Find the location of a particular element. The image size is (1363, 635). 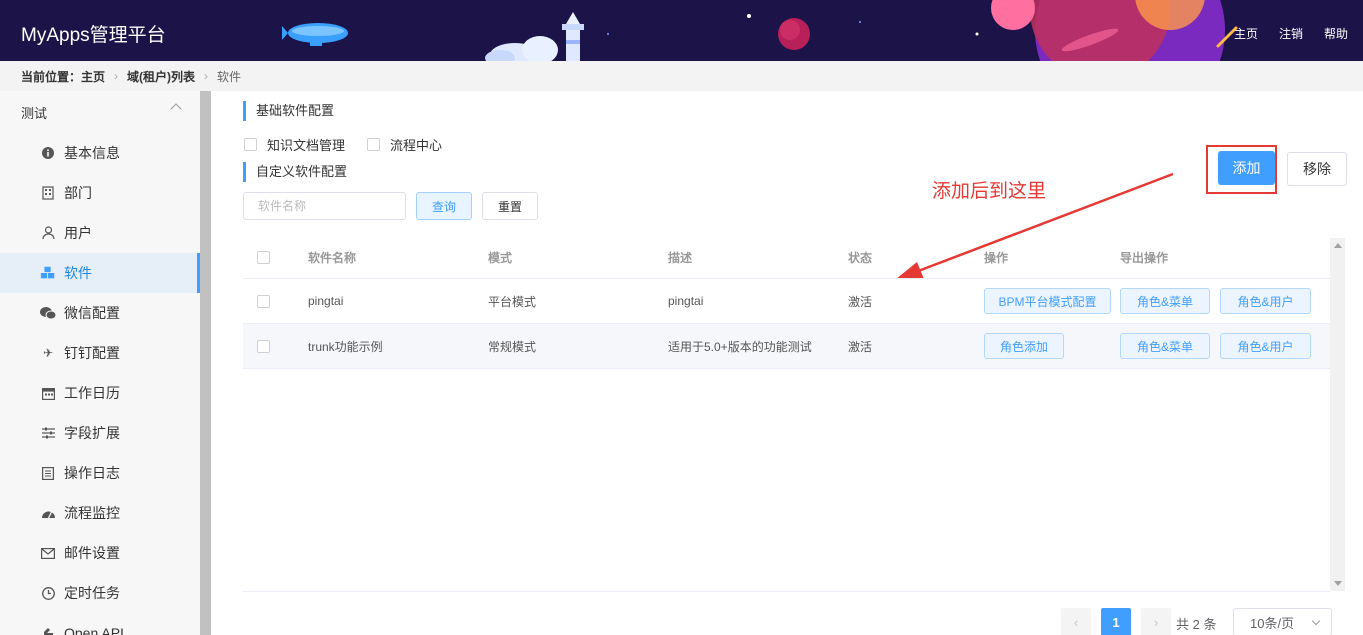

sidebar-item-scheduled-tasks: 定时任务 is located at coordinates (100, 593).